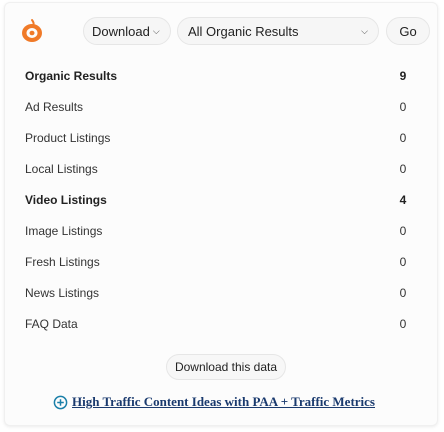 The image size is (444, 432). I want to click on result-row-label: Ad Results, so click(54, 106).